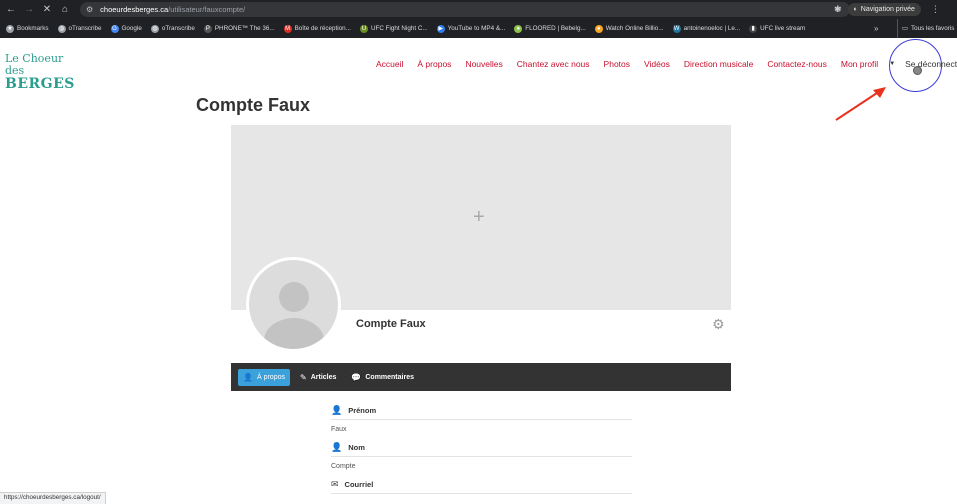  What do you see at coordinates (483, 64) in the screenshot?
I see `nav-nouvelles: Nouvelles` at bounding box center [483, 64].